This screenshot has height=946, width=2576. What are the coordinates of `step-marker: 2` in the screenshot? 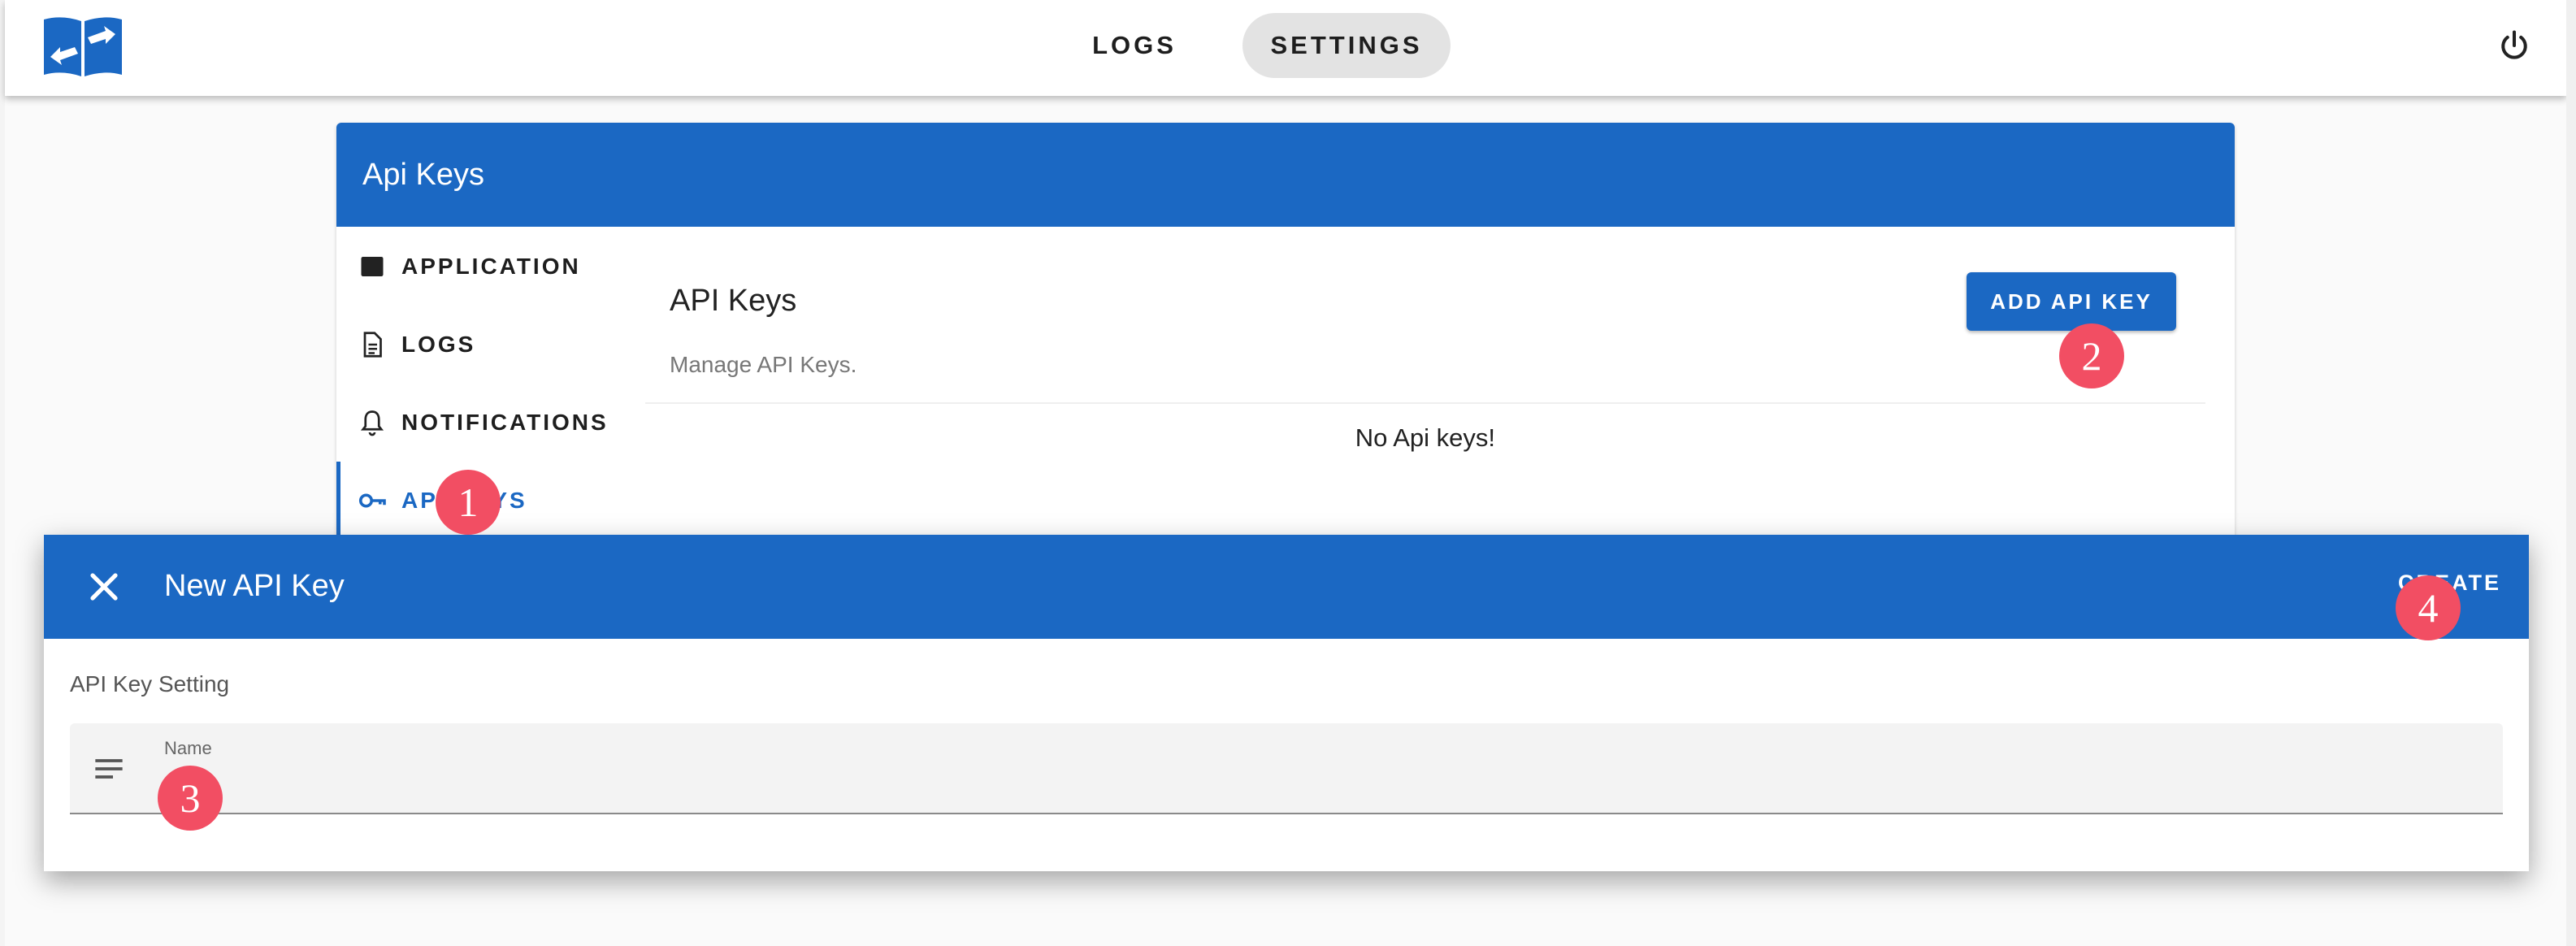 It's located at (2091, 355).